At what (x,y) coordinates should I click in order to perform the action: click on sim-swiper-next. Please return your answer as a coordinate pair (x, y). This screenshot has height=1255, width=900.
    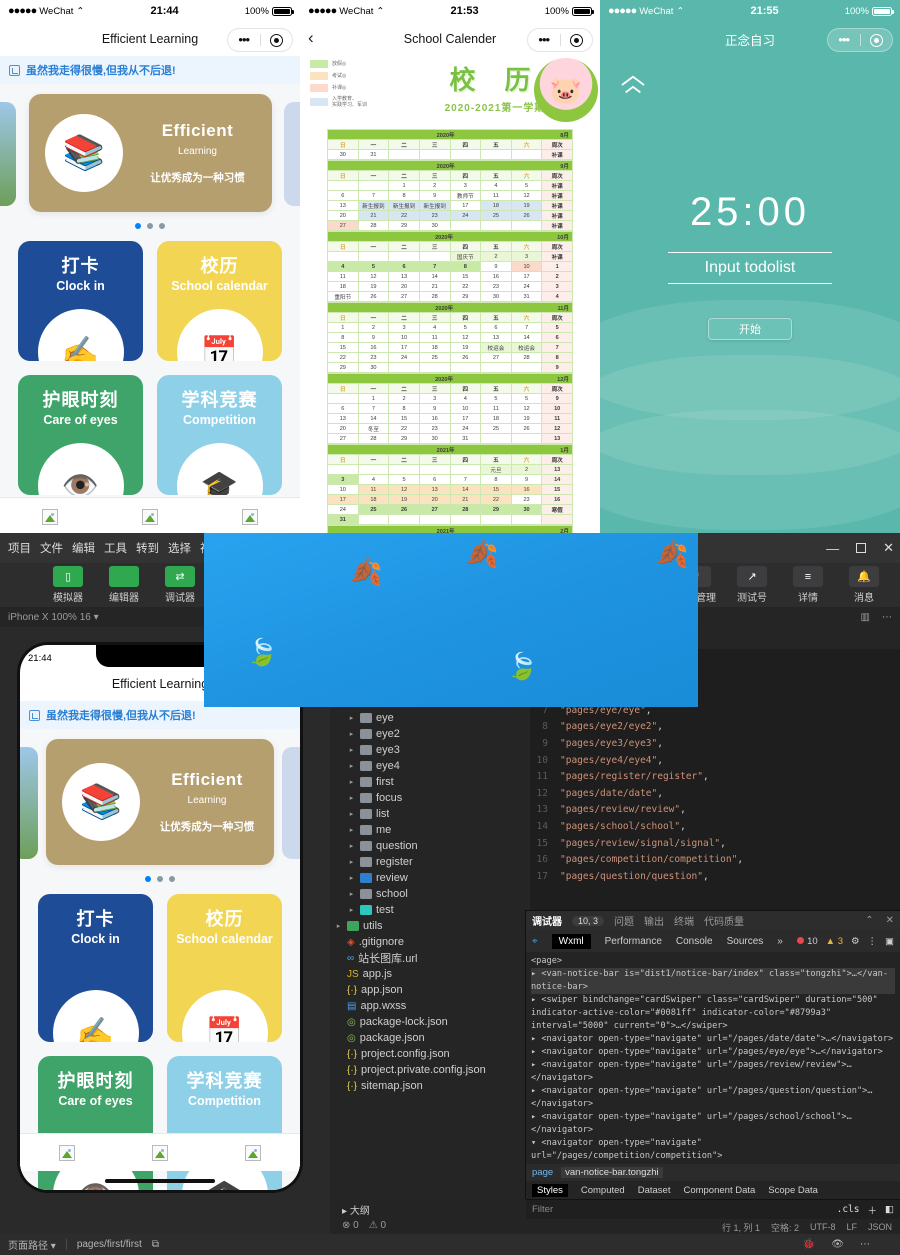
    Looking at the image, I should click on (291, 803).